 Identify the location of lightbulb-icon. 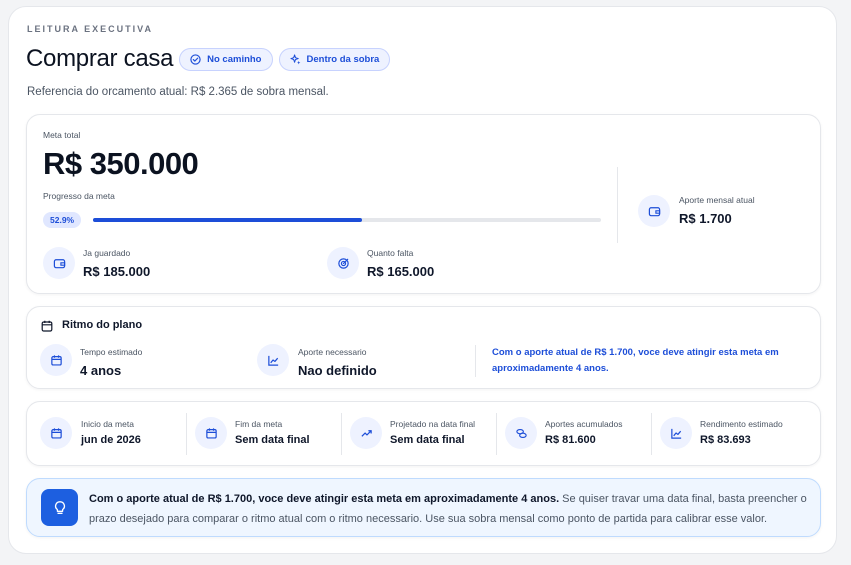
(59, 507).